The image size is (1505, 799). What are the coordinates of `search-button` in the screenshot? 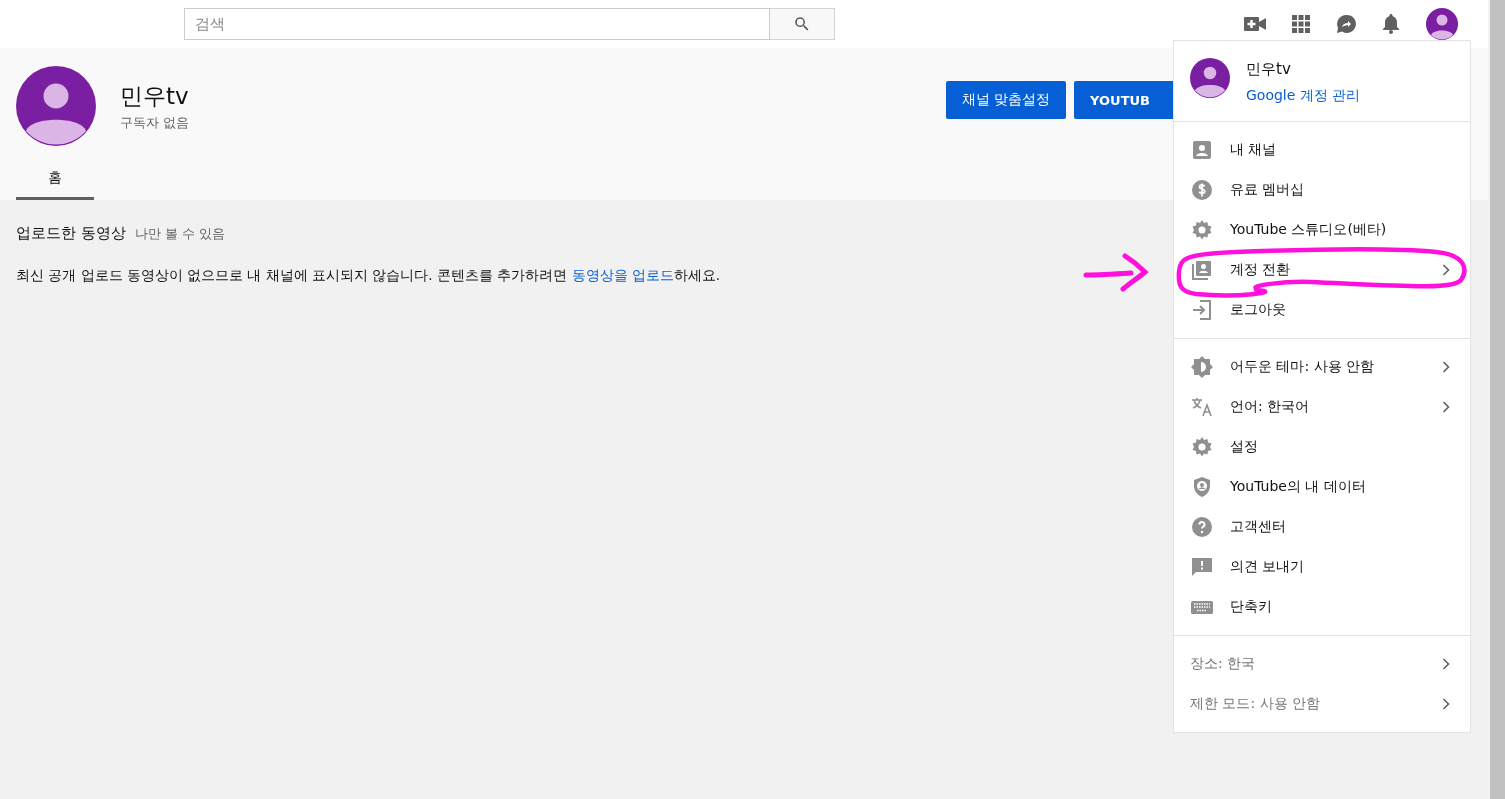 It's located at (802, 24).